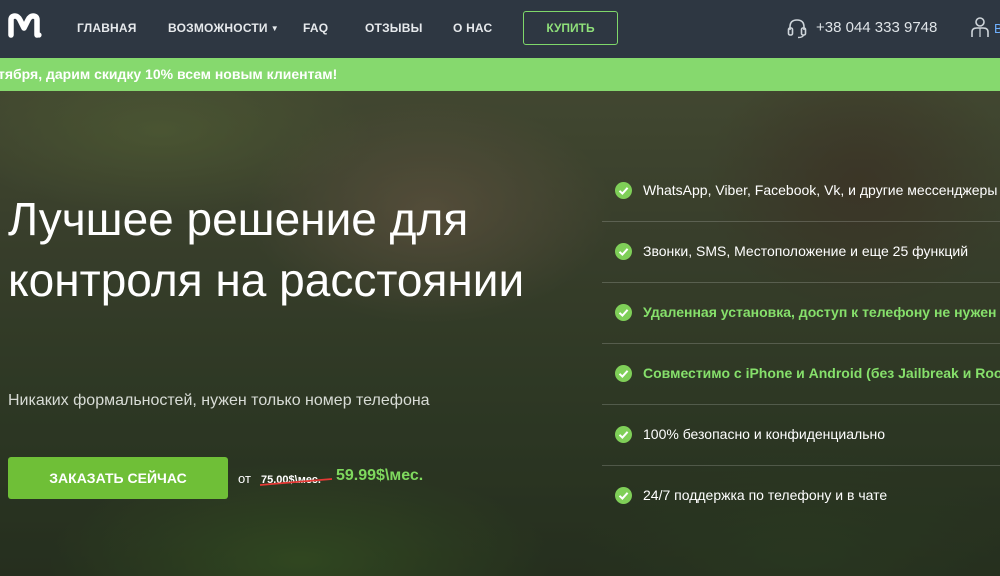 This screenshot has width=1000, height=576. I want to click on nav-item-home: ГЛАВНАЯ, so click(107, 28).